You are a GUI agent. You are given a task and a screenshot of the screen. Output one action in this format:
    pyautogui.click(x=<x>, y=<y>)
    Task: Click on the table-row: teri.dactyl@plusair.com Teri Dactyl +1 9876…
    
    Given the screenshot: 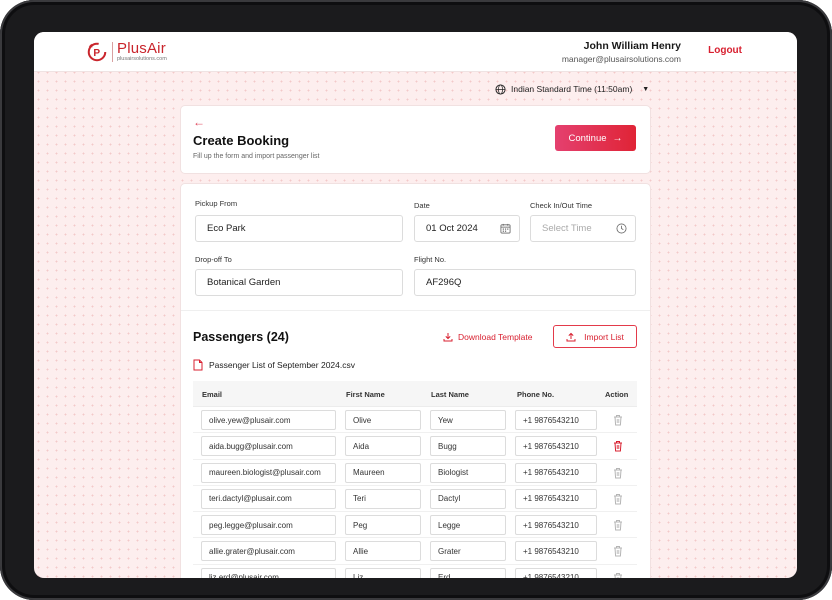 What is the action you would take?
    pyautogui.click(x=415, y=499)
    